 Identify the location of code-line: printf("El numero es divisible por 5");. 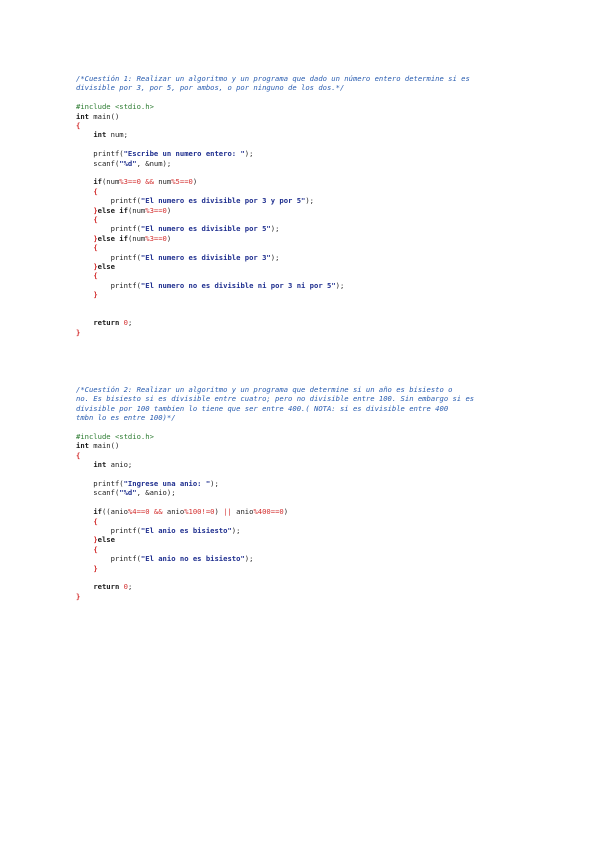
(178, 228).